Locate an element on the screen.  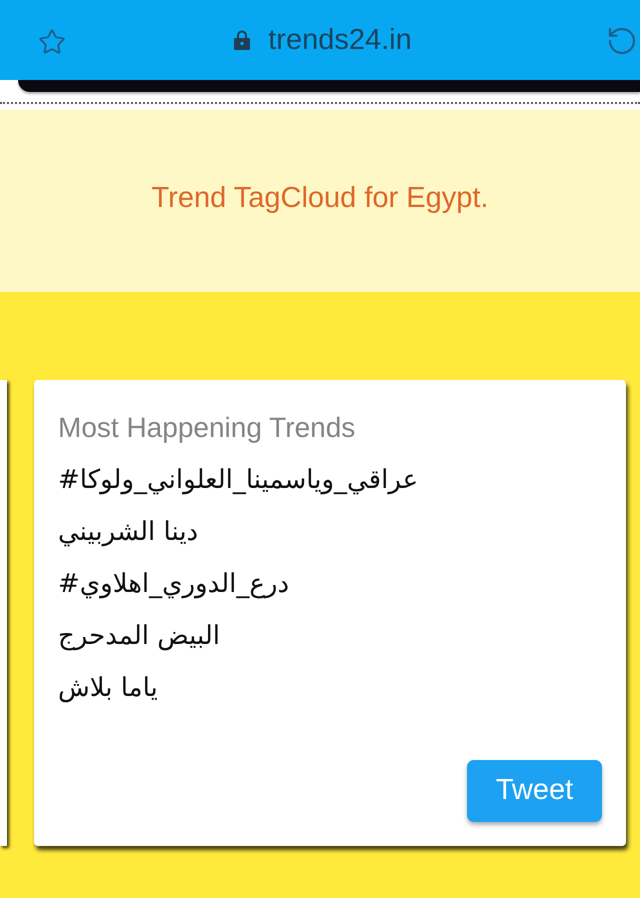
trend-item: #عراقي_وياسمينا_العلواني_ولوكا is located at coordinates (238, 480).